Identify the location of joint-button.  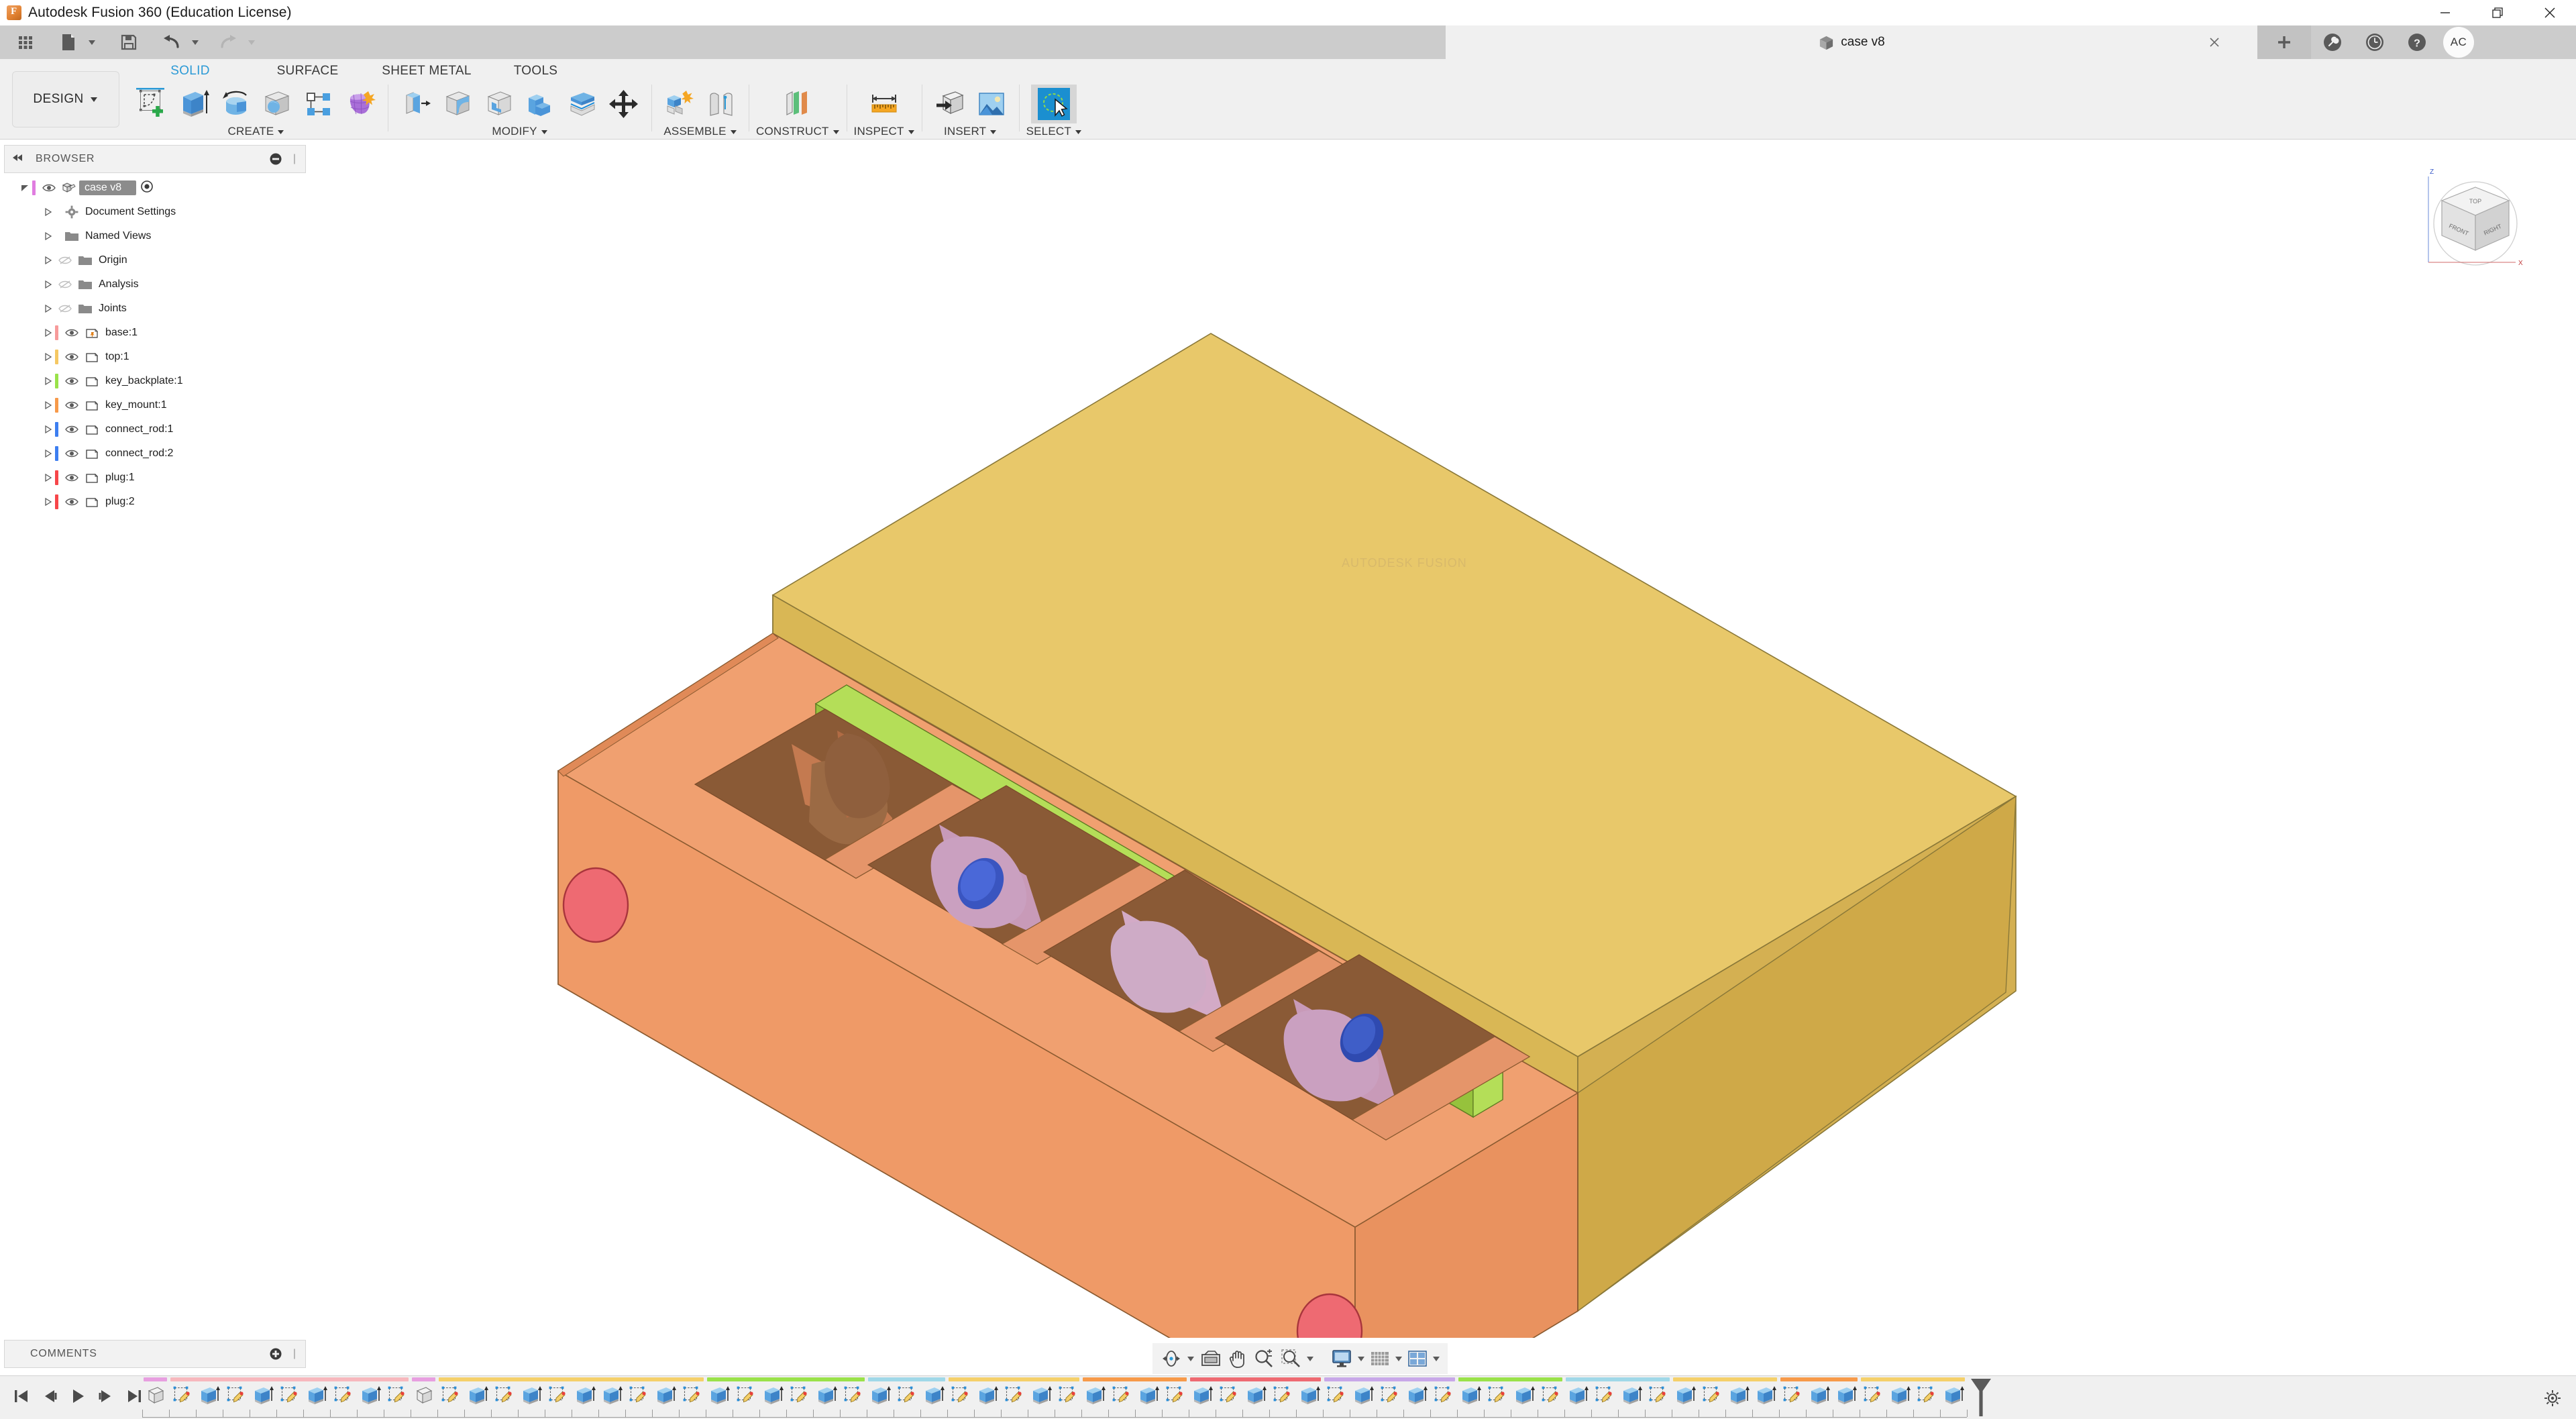
(721, 104).